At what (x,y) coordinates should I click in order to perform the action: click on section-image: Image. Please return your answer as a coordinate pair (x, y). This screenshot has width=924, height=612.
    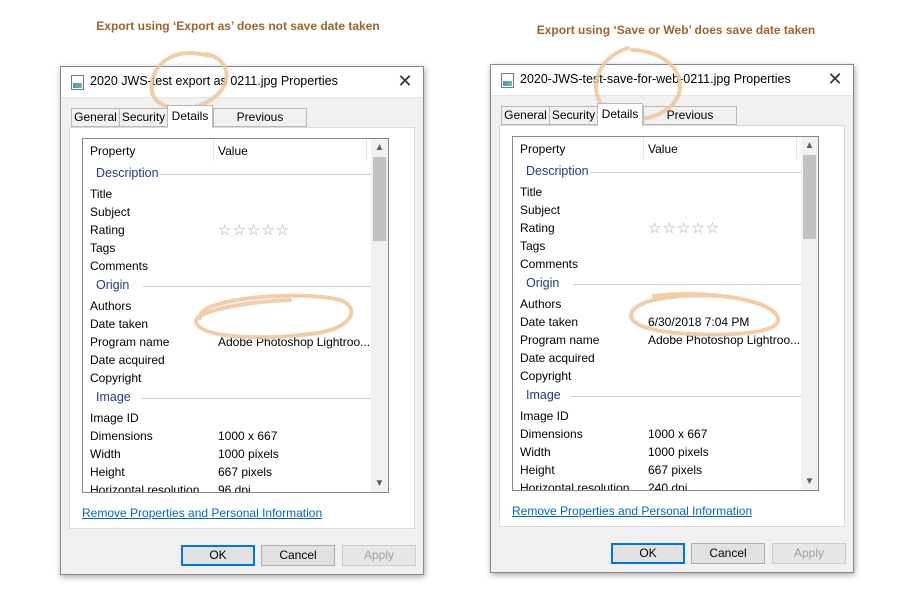
    Looking at the image, I should click on (233, 398).